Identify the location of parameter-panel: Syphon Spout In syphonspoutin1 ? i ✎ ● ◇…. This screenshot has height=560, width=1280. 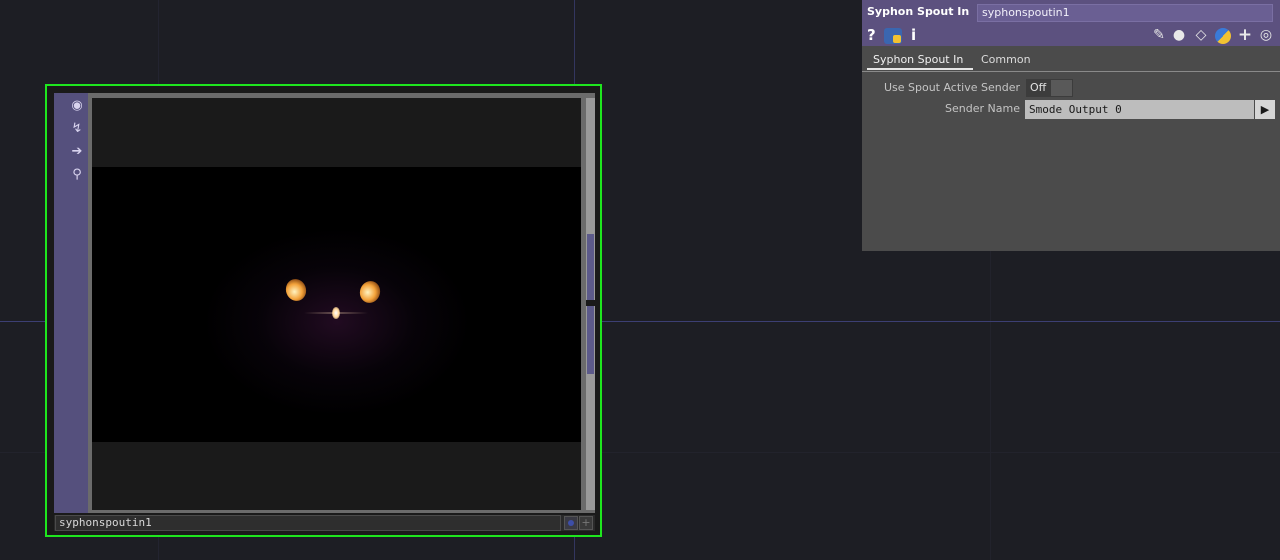
(1071, 125).